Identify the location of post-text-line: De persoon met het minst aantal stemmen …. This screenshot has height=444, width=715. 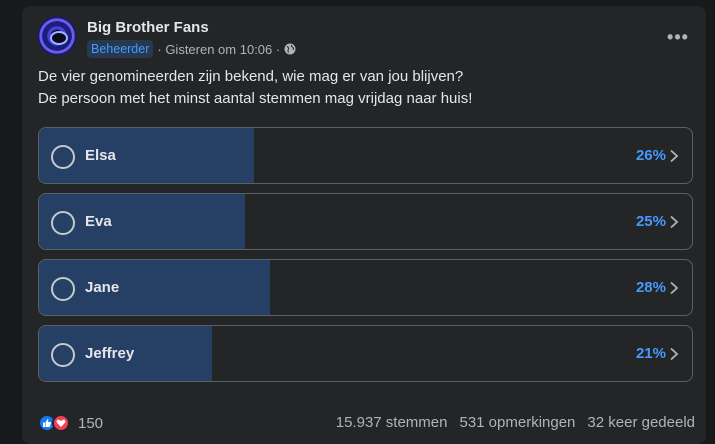
(255, 98).